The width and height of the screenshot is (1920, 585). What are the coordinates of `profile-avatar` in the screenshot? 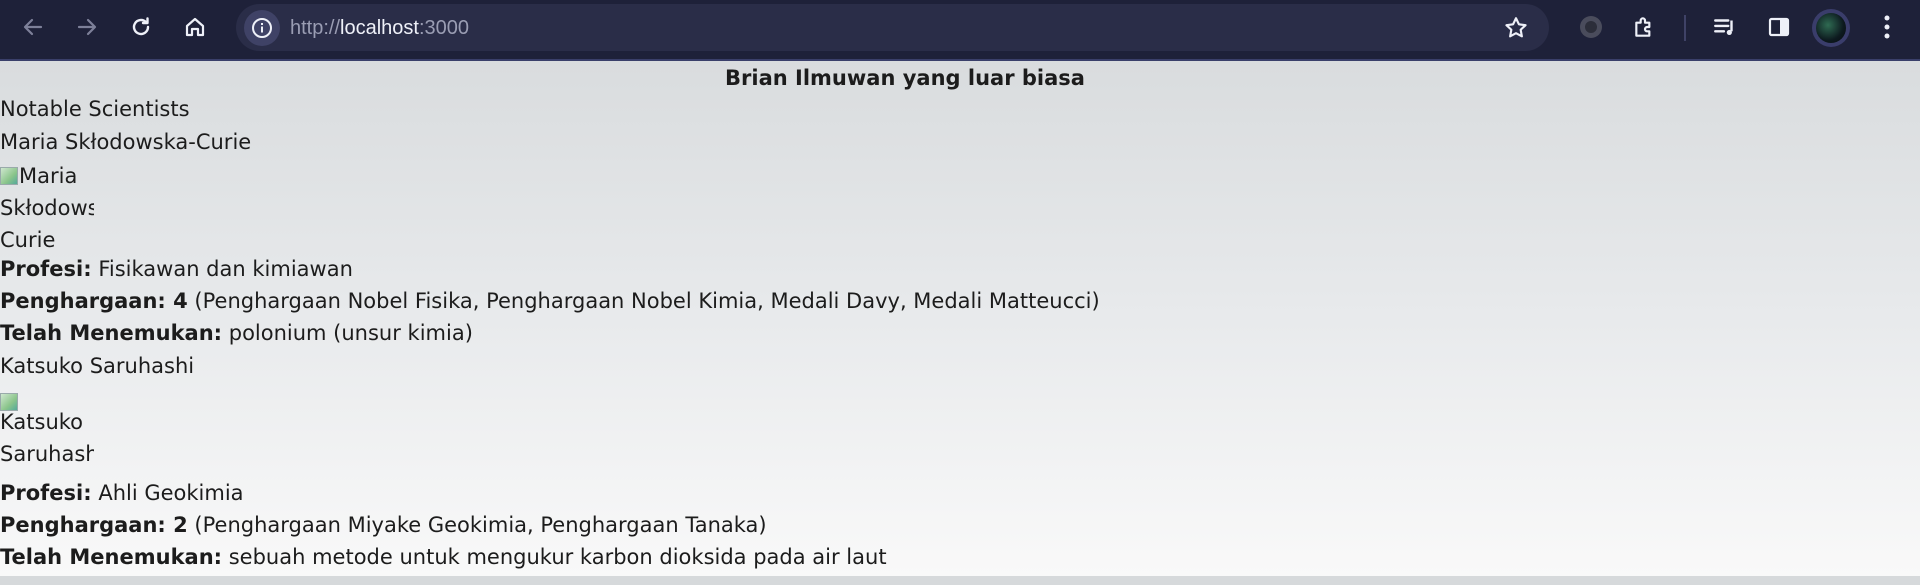 It's located at (1831, 28).